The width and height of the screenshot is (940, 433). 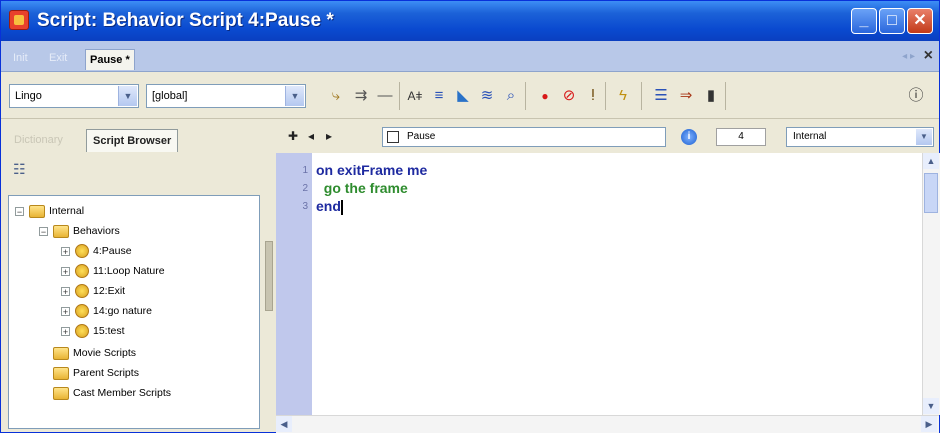 What do you see at coordinates (931, 193) in the screenshot?
I see `scroll-thumb` at bounding box center [931, 193].